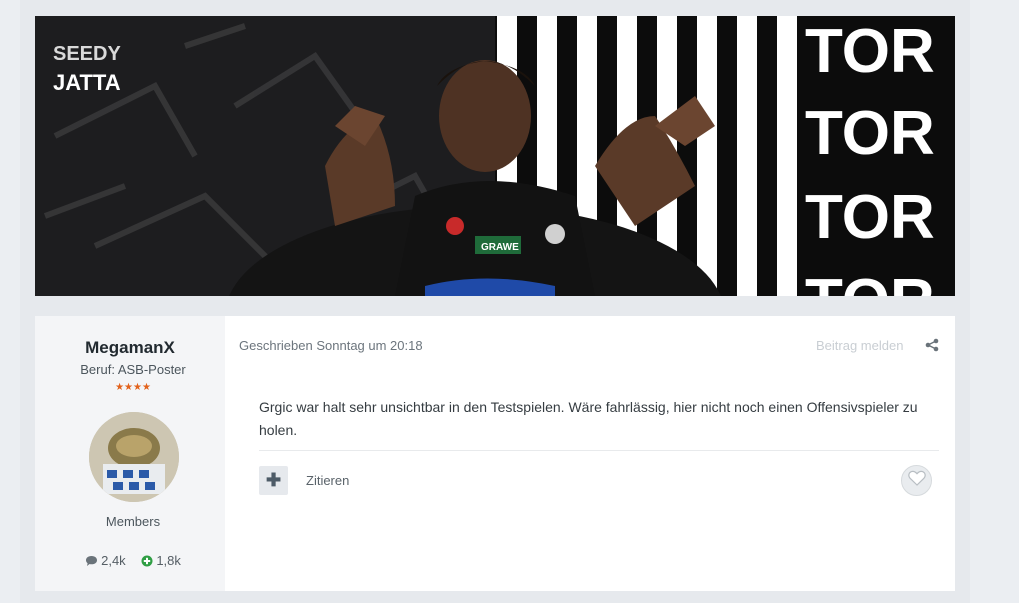 This screenshot has width=1019, height=603. I want to click on comment-icon, so click(91, 562).